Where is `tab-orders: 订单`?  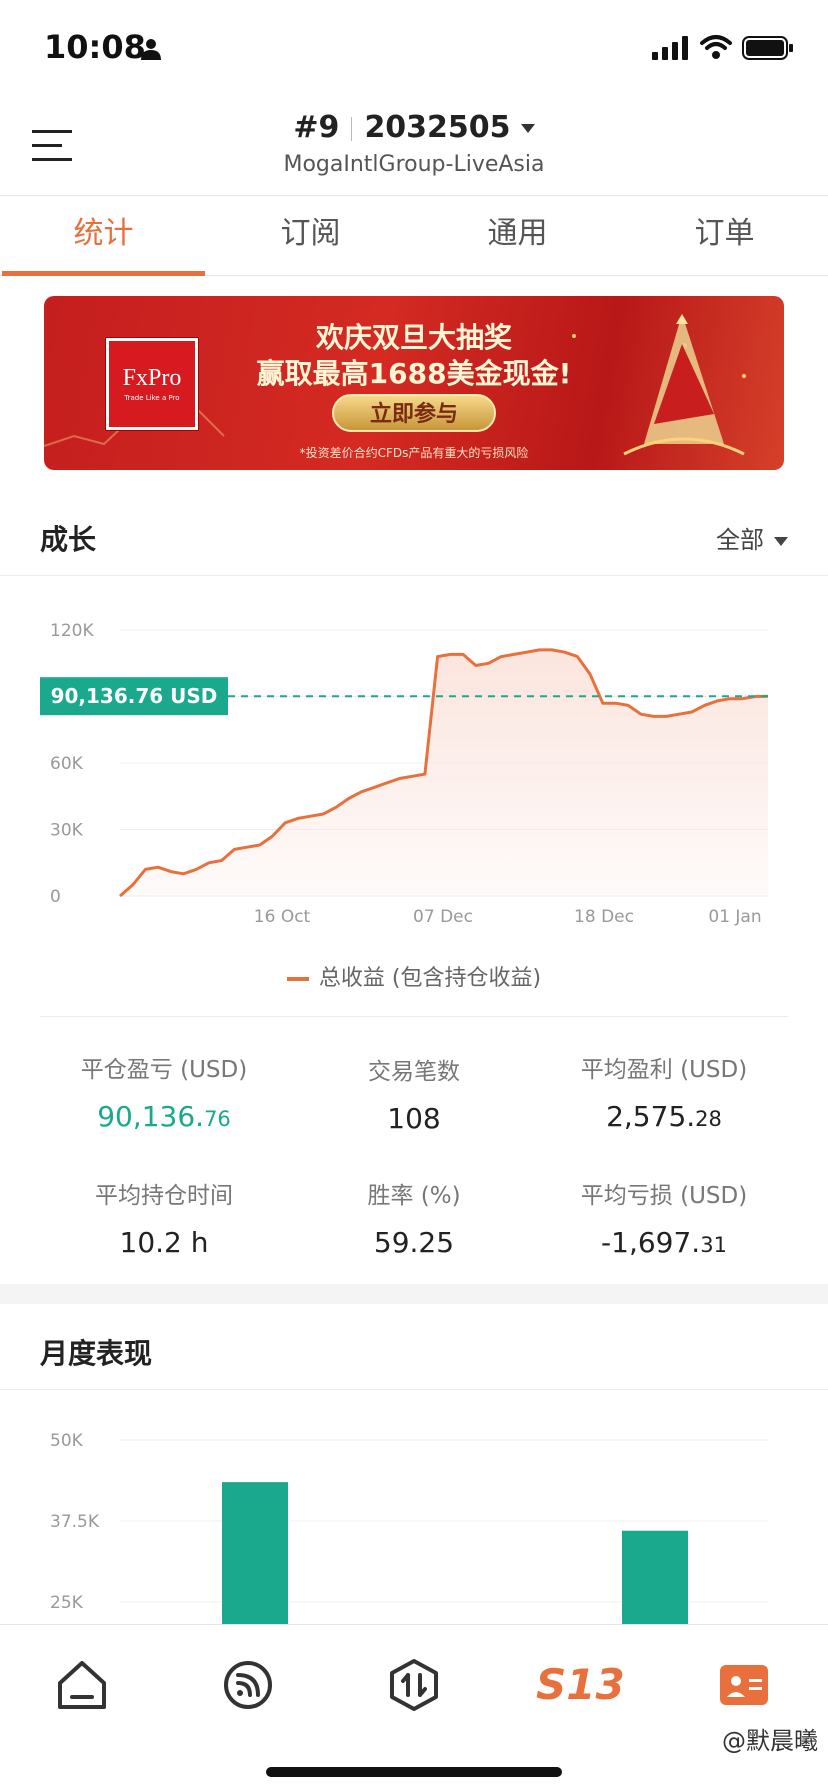
tab-orders: 订单 is located at coordinates (724, 235).